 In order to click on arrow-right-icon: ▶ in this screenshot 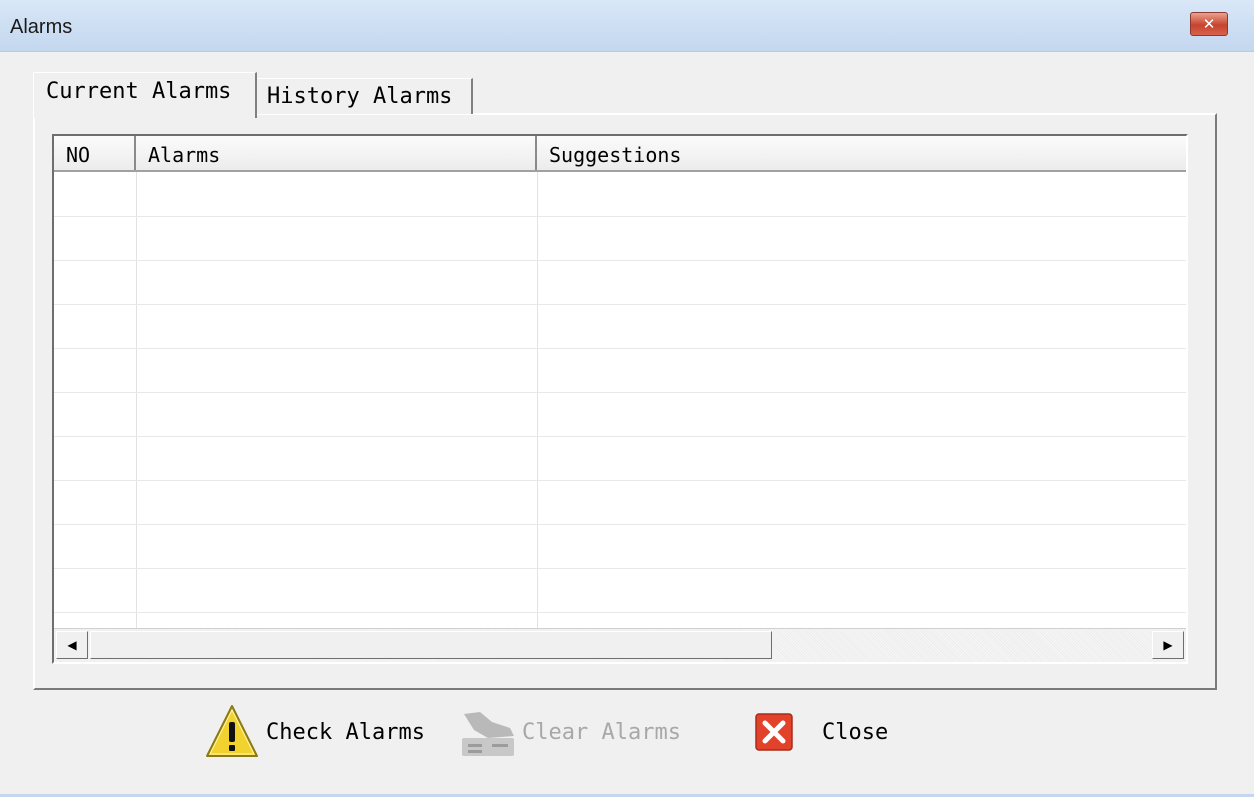, I will do `click(1168, 645)`.